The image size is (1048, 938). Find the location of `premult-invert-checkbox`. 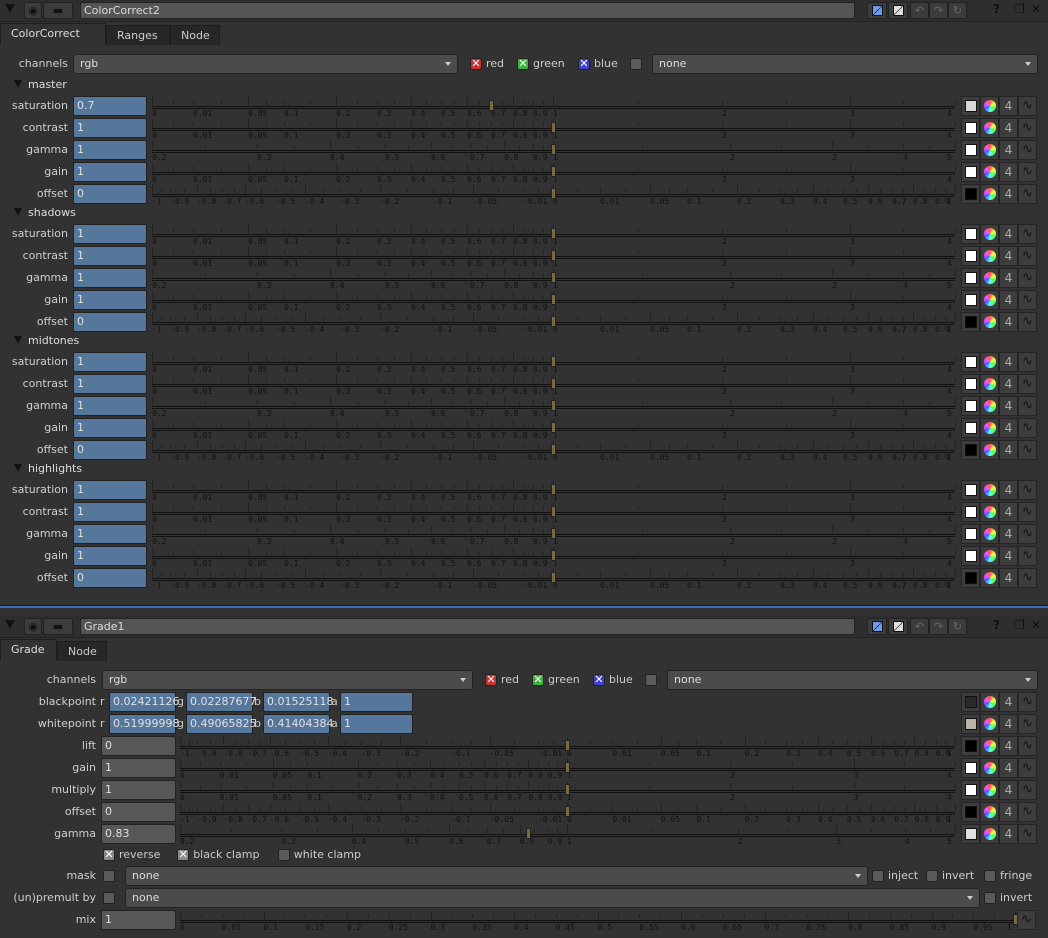

premult-invert-checkbox is located at coordinates (990, 898).